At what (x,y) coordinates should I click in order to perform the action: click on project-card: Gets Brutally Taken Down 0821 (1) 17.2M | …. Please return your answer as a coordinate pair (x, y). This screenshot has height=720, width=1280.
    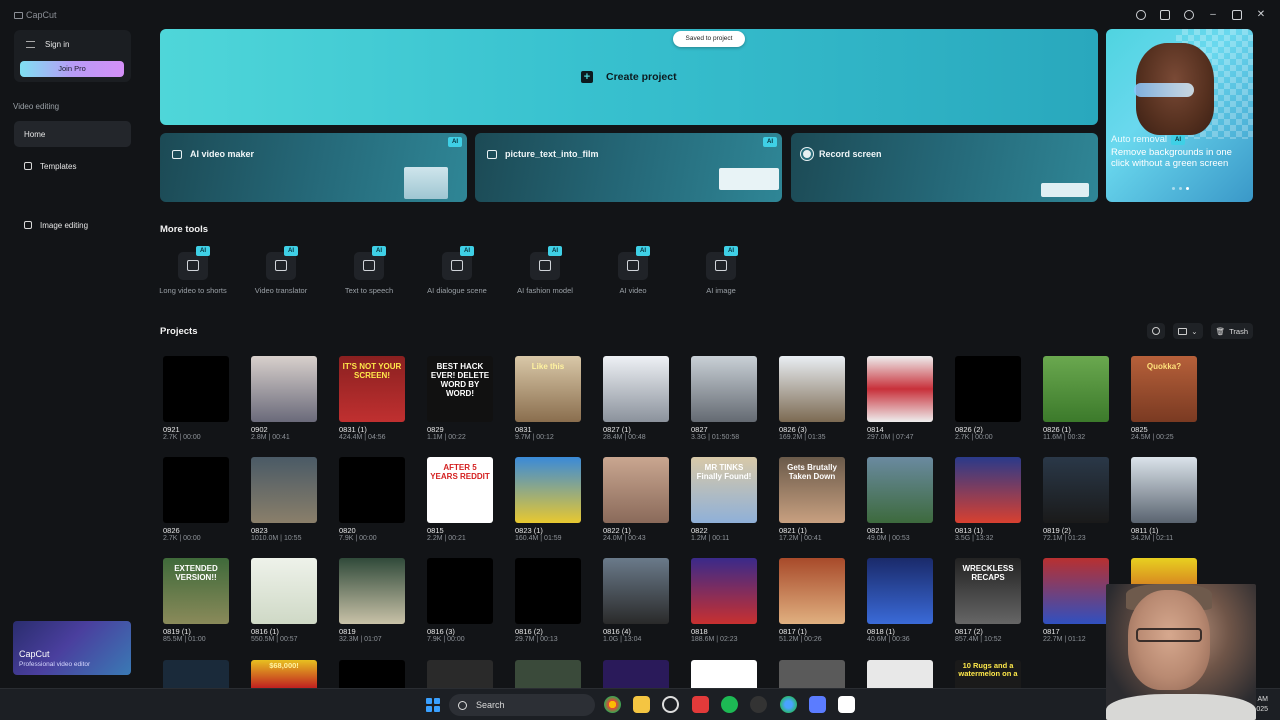
    Looking at the image, I should click on (810, 503).